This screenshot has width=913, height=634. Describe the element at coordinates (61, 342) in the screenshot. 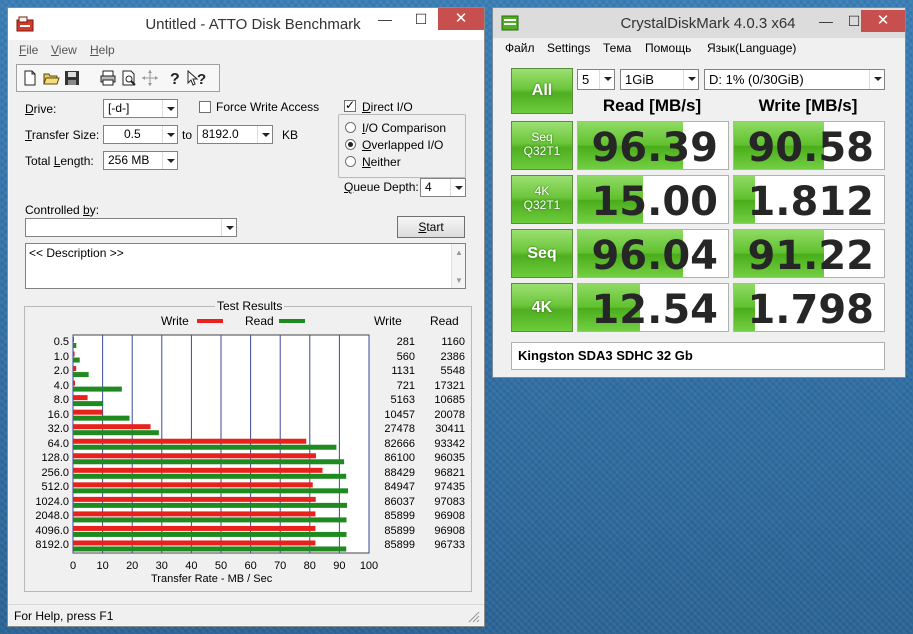

I see `transfer-size-row-label: 0.5` at that location.